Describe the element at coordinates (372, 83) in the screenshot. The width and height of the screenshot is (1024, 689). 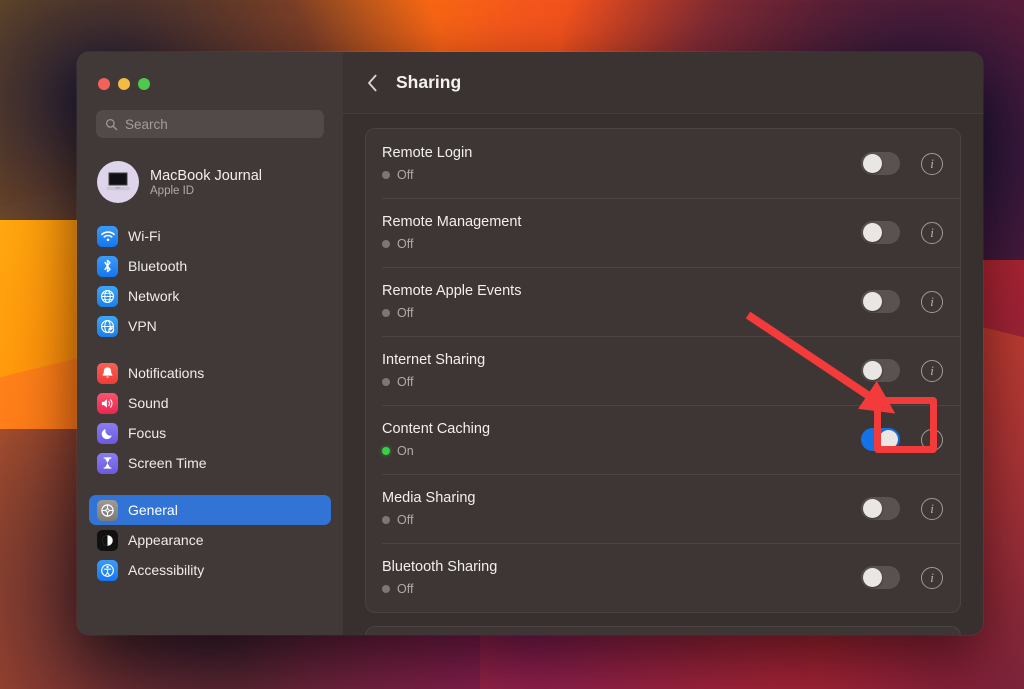
I see `back-button` at that location.